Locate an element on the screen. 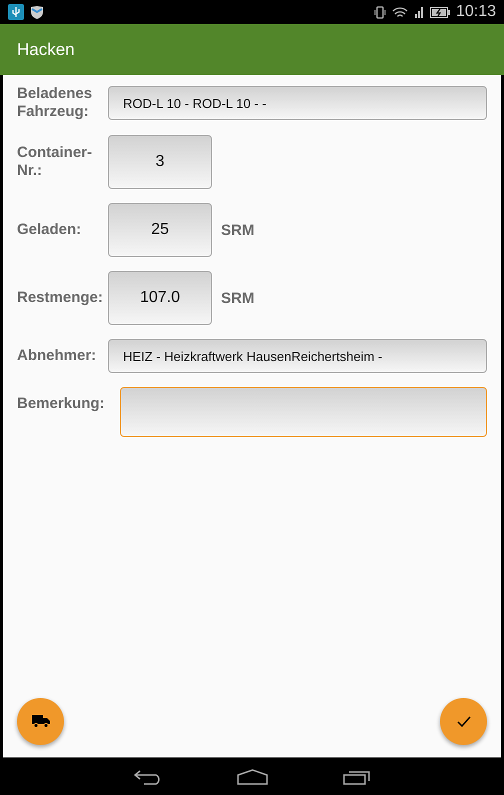 The height and width of the screenshot is (795, 504). input-field: 25 is located at coordinates (160, 230).